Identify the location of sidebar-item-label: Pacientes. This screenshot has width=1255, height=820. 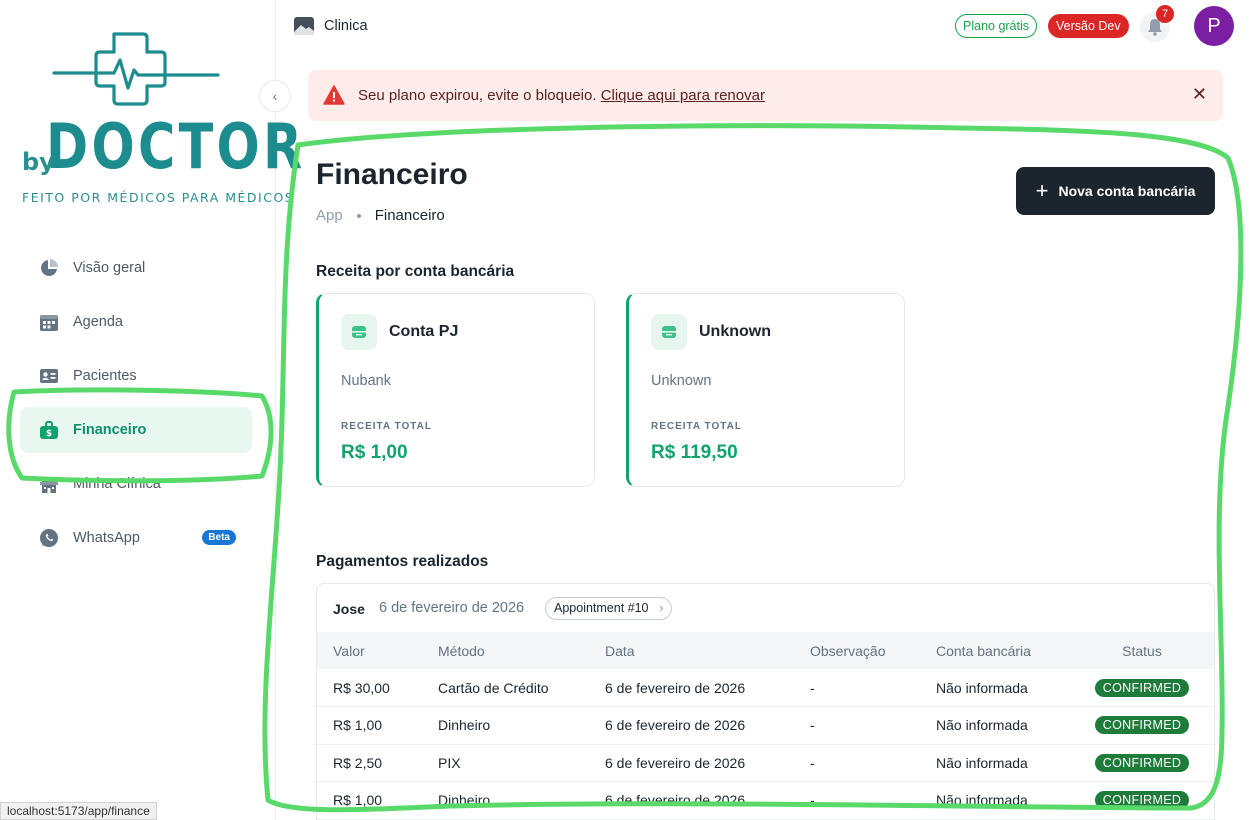
(105, 376).